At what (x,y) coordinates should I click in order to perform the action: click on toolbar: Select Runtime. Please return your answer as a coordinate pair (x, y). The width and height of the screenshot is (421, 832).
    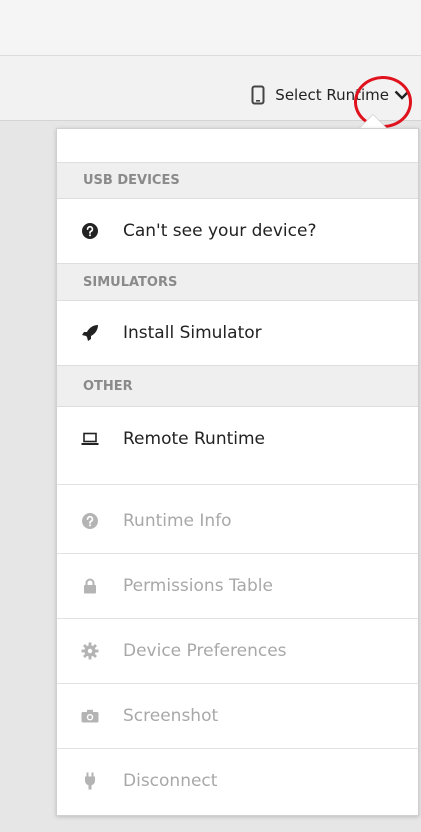
    Looking at the image, I should click on (210, 88).